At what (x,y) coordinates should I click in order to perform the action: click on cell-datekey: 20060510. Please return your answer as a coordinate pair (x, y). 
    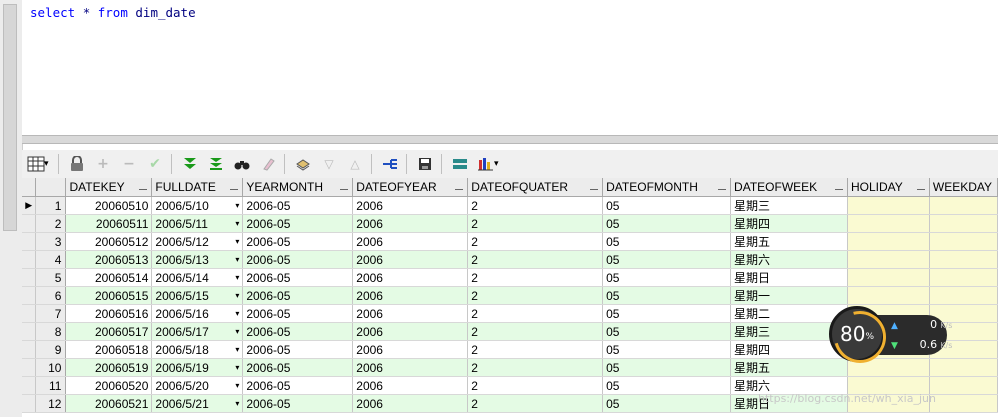
    Looking at the image, I should click on (109, 205).